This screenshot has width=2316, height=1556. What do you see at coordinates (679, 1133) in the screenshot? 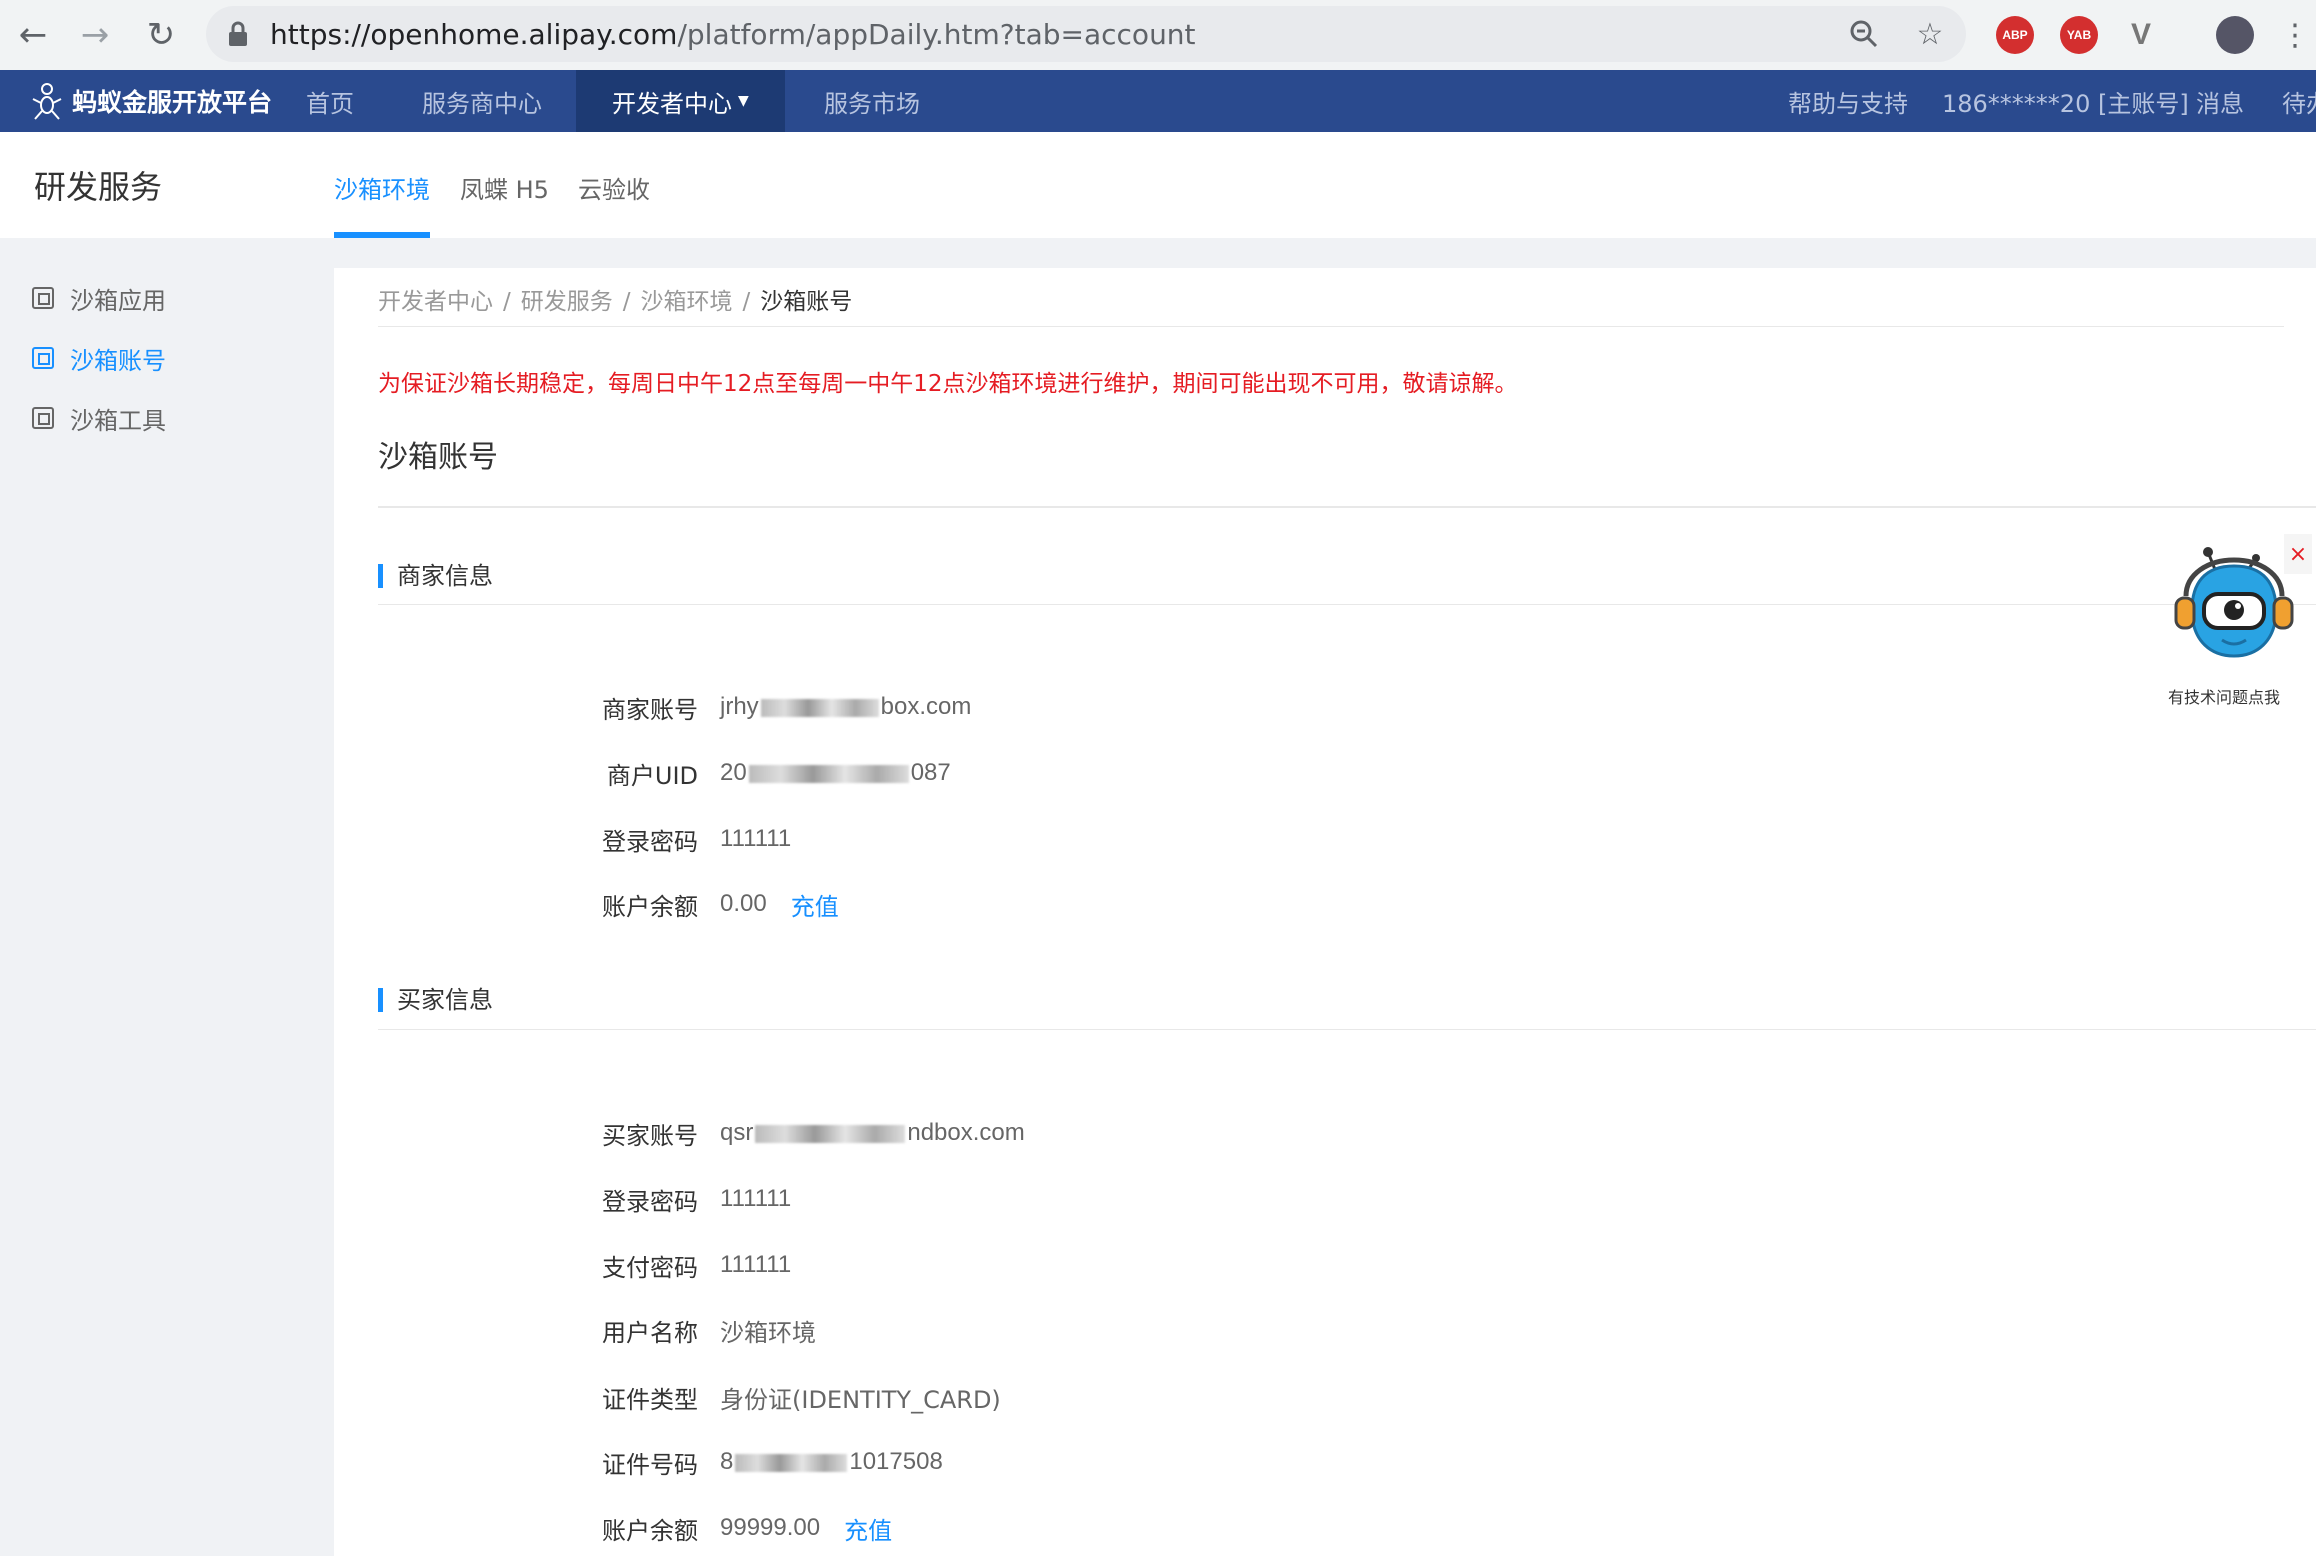
I see `buyer-account-row: 买家账号 qsr ndbox.com` at bounding box center [679, 1133].